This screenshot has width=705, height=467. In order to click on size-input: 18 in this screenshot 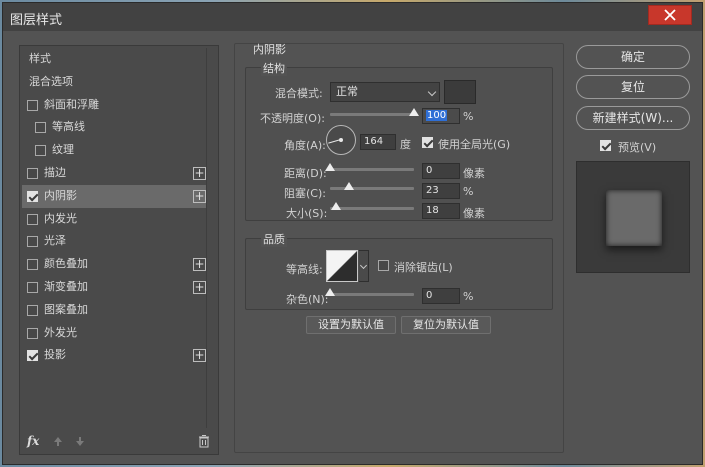, I will do `click(441, 211)`.